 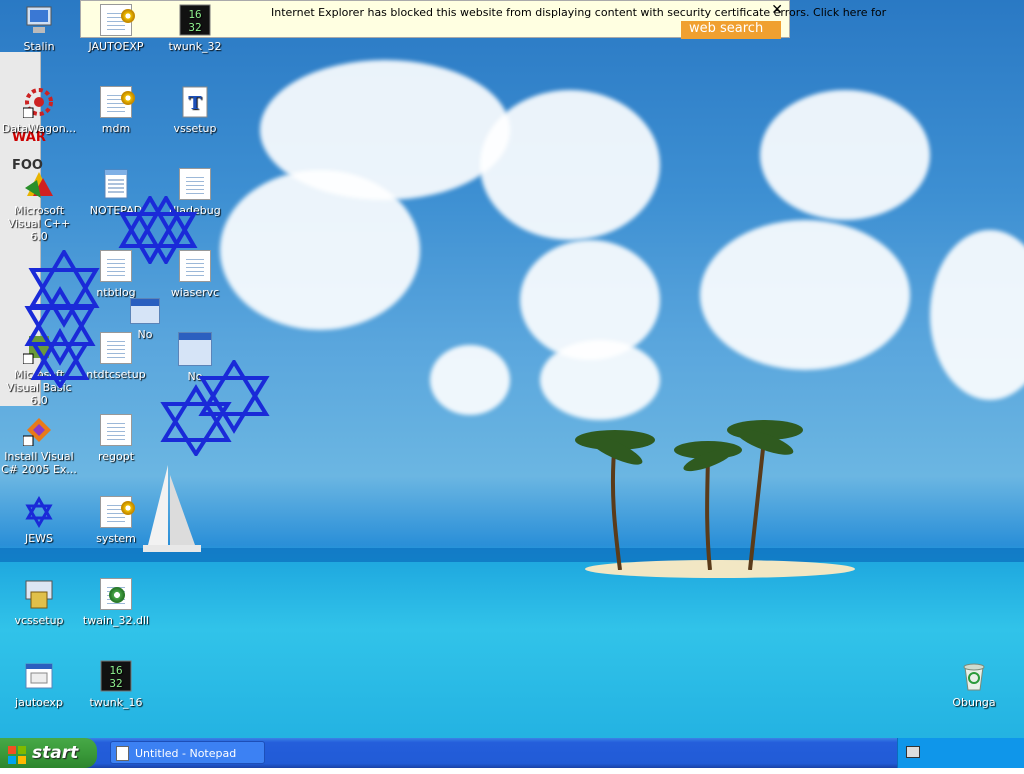 I want to click on desktop-icon-visual-cpp: Microsoft Visual C++ 6.0, so click(x=39, y=205).